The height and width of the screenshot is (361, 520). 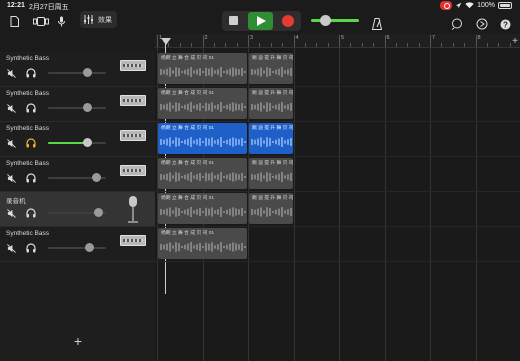 What do you see at coordinates (377, 24) in the screenshot?
I see `metronome-icon` at bounding box center [377, 24].